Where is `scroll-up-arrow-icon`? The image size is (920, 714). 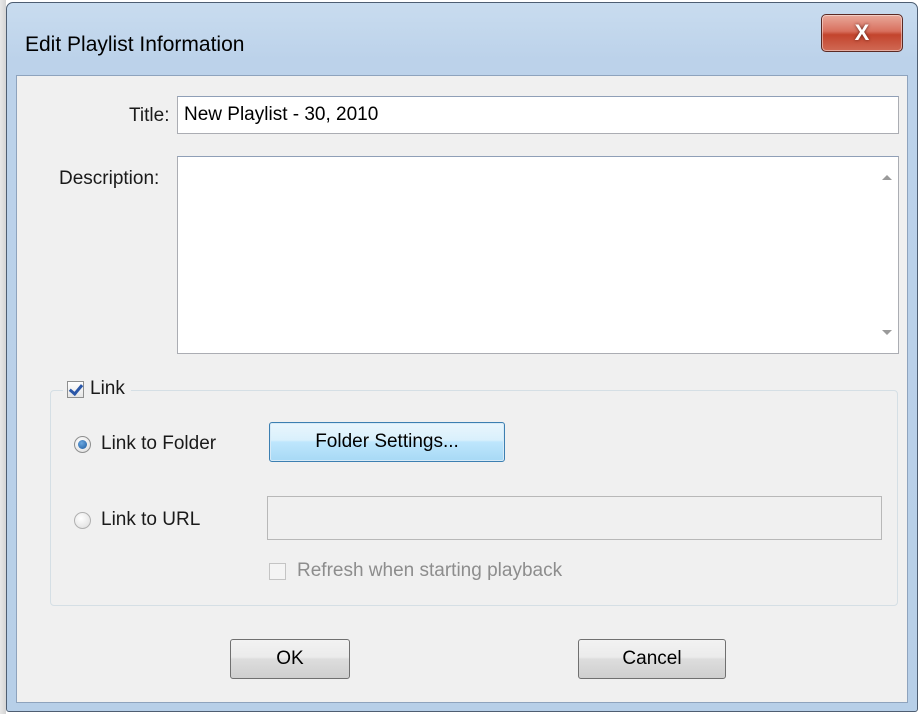
scroll-up-arrow-icon is located at coordinates (887, 177).